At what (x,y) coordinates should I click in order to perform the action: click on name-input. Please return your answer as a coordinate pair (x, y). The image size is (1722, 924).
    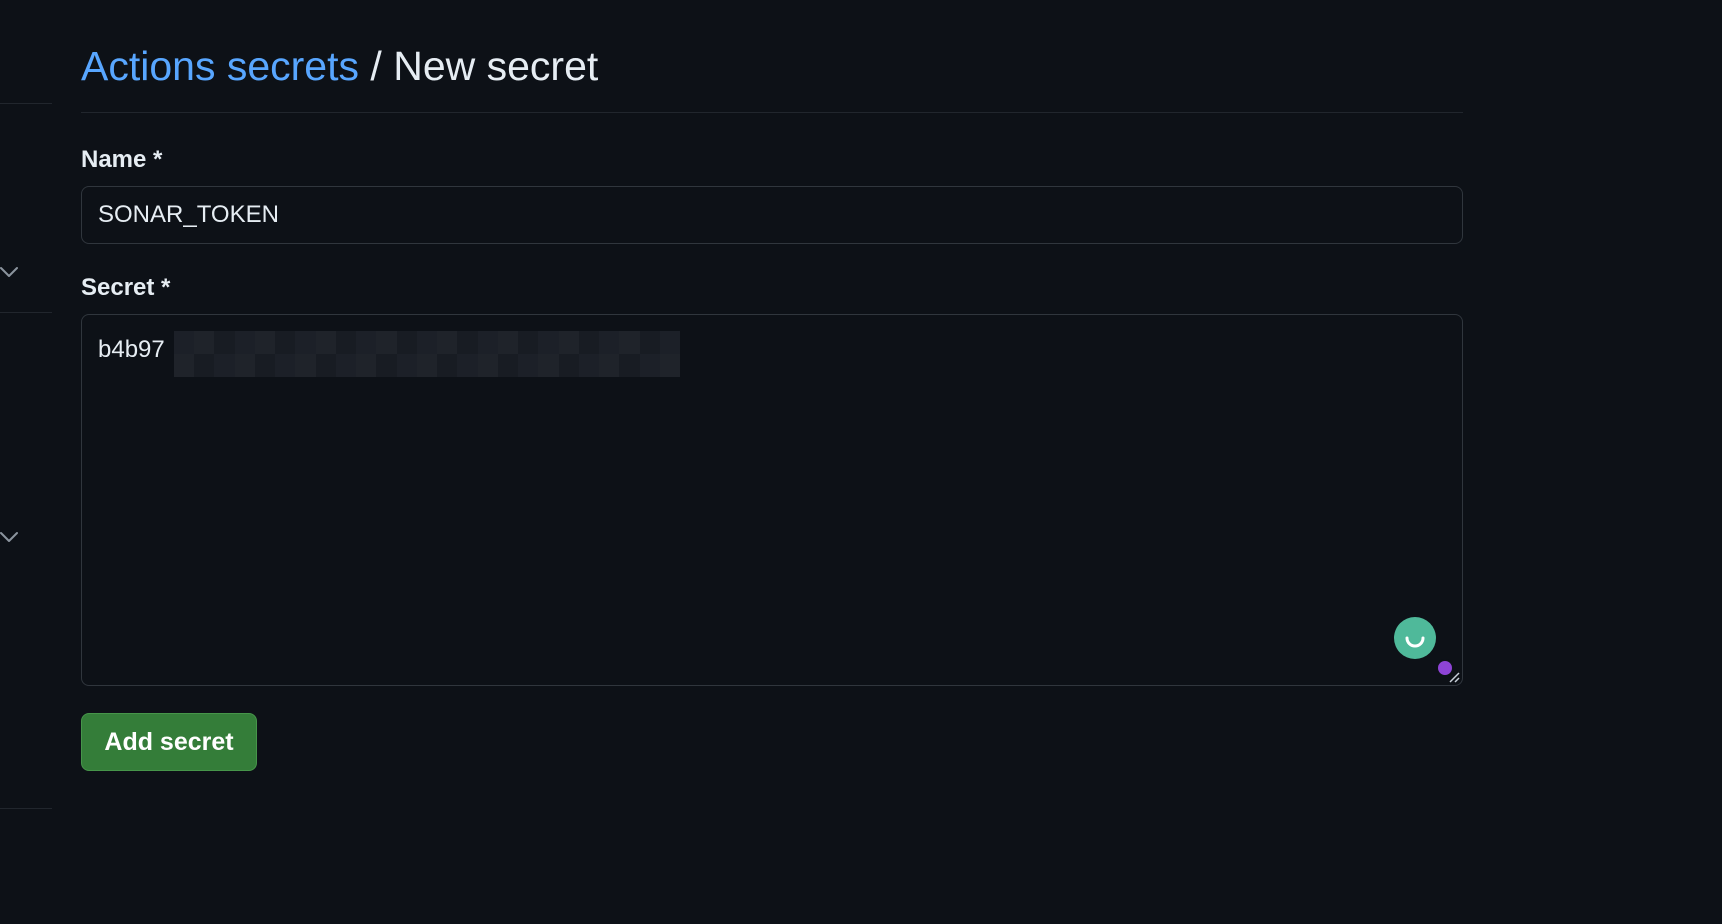
    Looking at the image, I should click on (772, 215).